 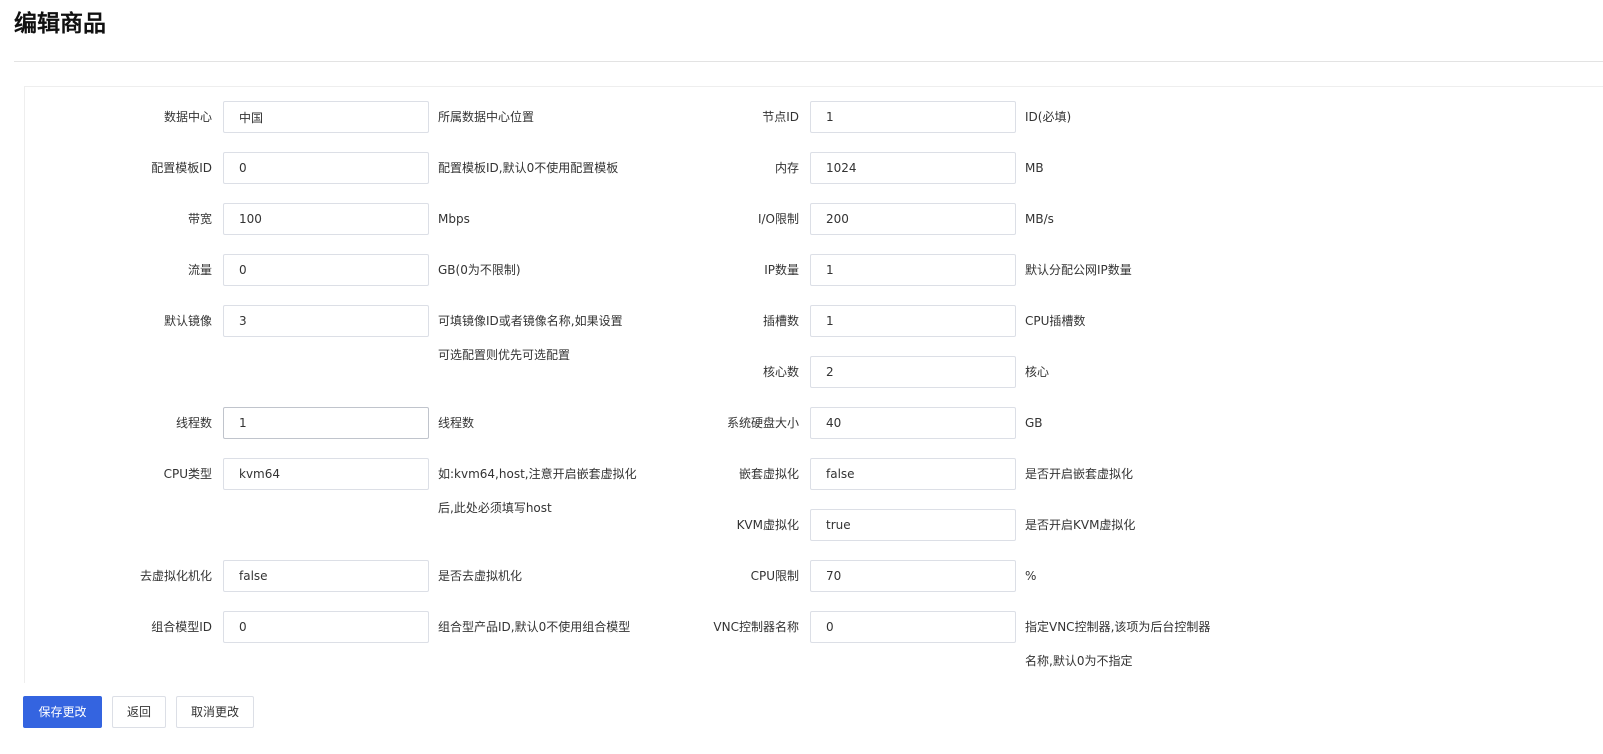 I want to click on field-hint-line: 是否开启KVM虚拟化, so click(x=1080, y=525).